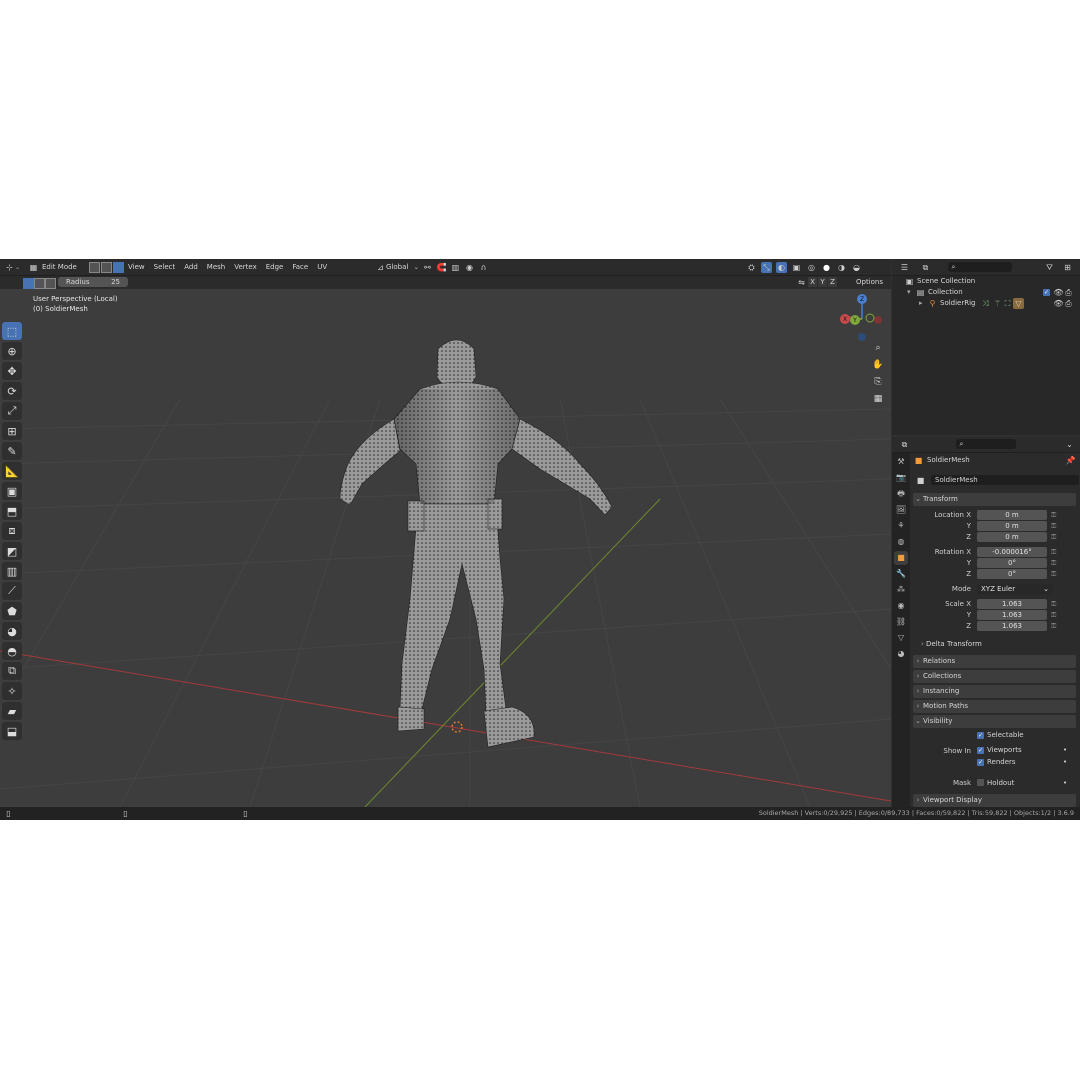 This screenshot has height=1080, width=1080. I want to click on overlay-toggle-icon: ◐, so click(781, 267).